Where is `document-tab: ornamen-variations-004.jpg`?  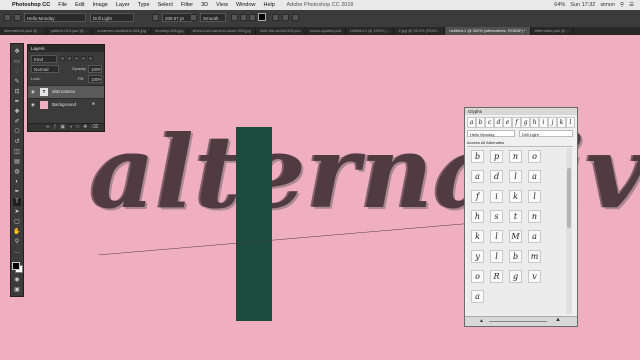 document-tab: ornamen-variations-004.jpg is located at coordinates (122, 31).